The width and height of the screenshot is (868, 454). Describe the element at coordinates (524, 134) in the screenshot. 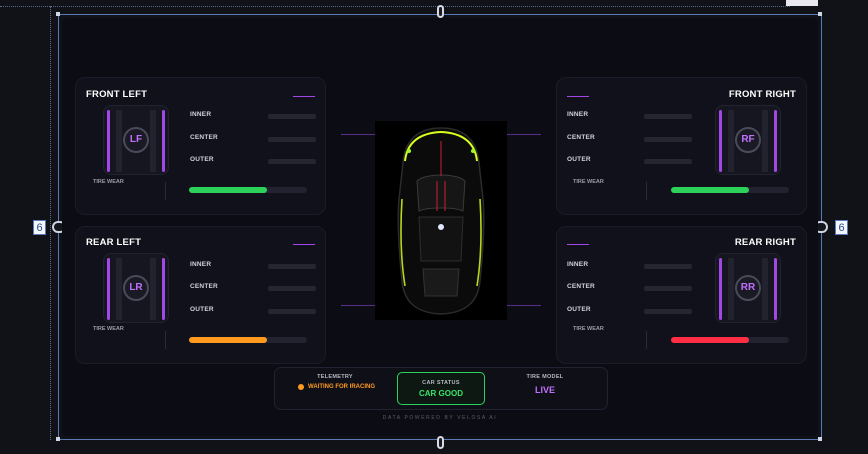

I see `connector-front-right` at that location.